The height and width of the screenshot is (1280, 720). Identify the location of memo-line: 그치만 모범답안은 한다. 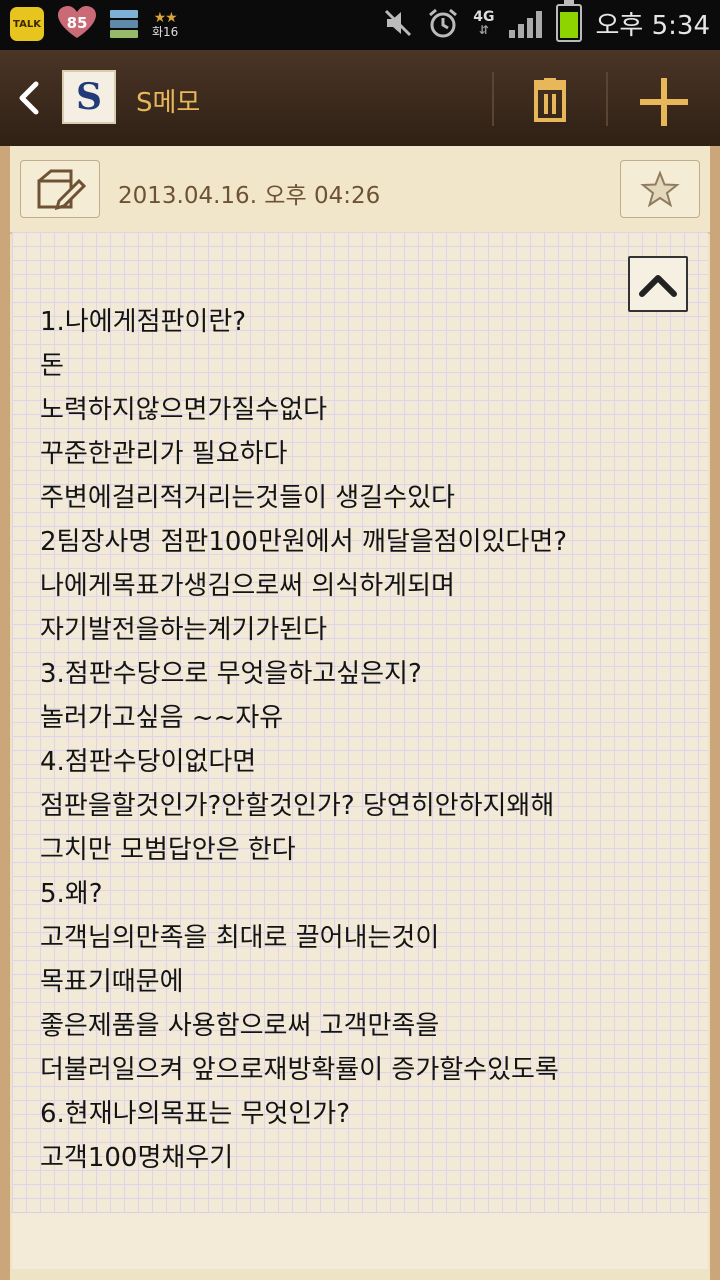
(168, 850).